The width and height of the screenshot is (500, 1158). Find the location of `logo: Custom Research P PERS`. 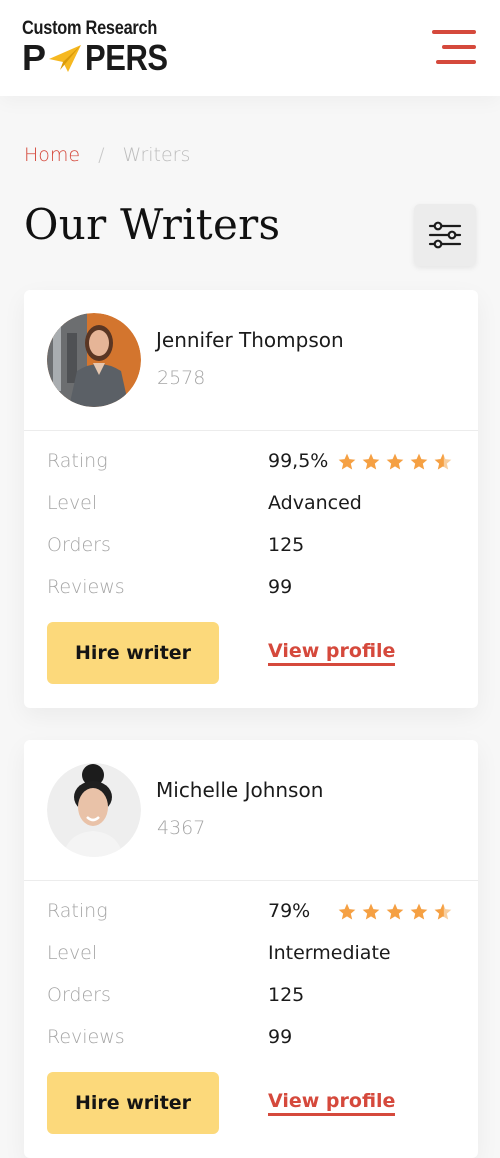

logo: Custom Research P PERS is located at coordinates (101, 47).